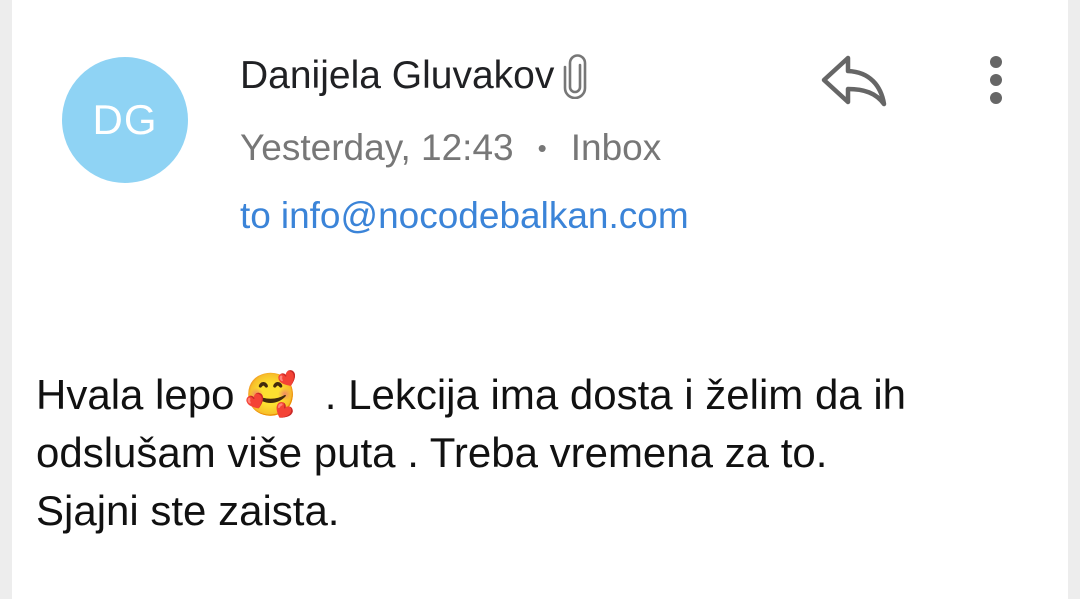 The image size is (1080, 599). I want to click on meta-row: Yesterday, 12:43 • Inbox, so click(450, 148).